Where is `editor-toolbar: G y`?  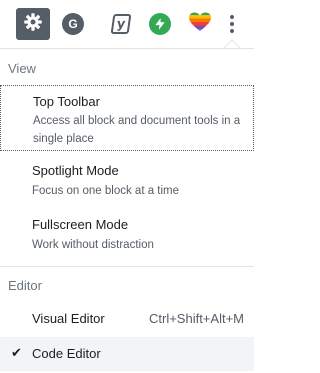 editor-toolbar: G y is located at coordinates (127, 24).